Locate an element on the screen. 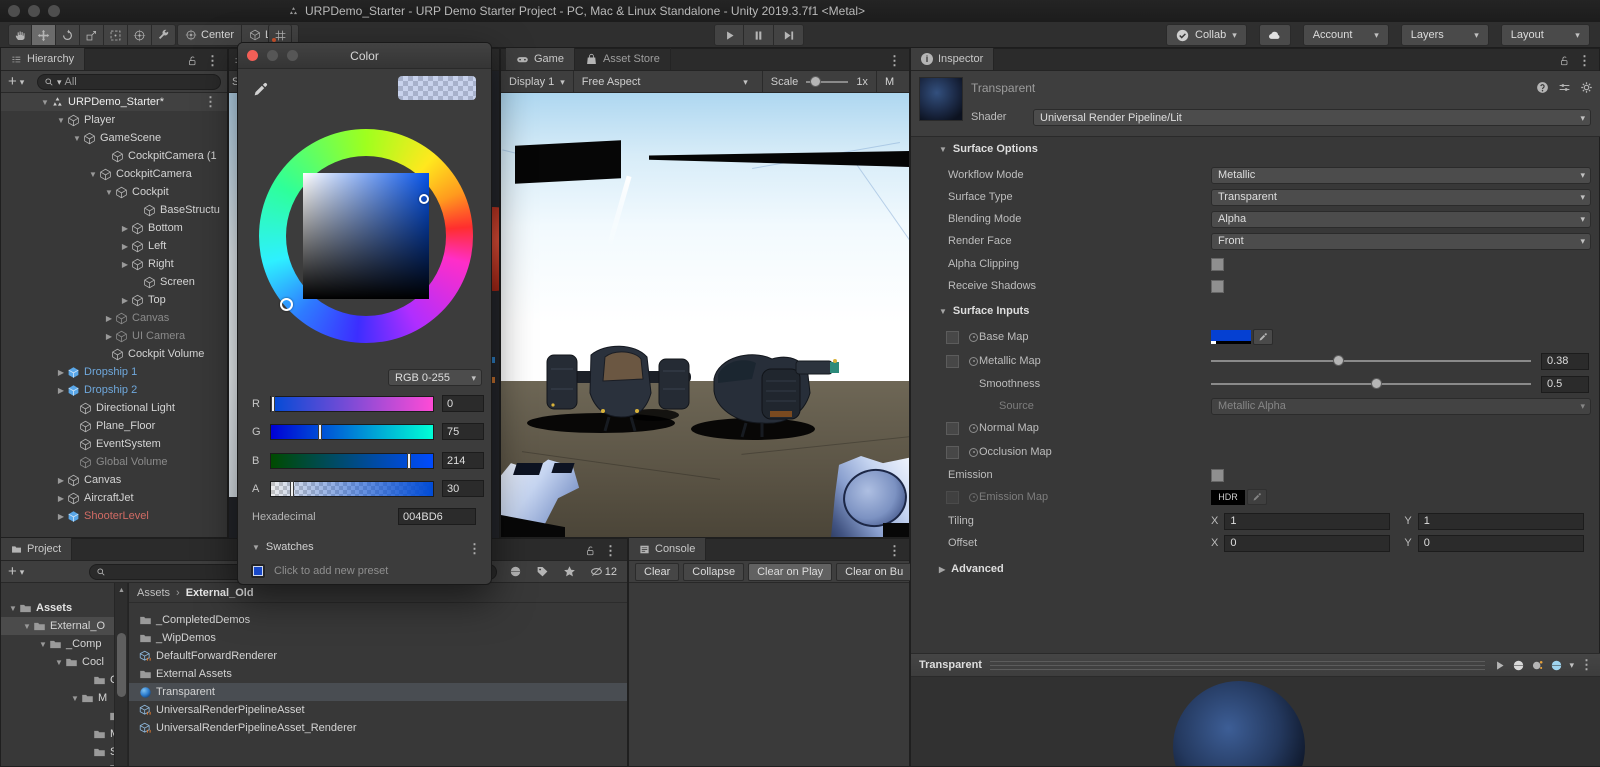  create-menu-icon is located at coordinates (12, 571).